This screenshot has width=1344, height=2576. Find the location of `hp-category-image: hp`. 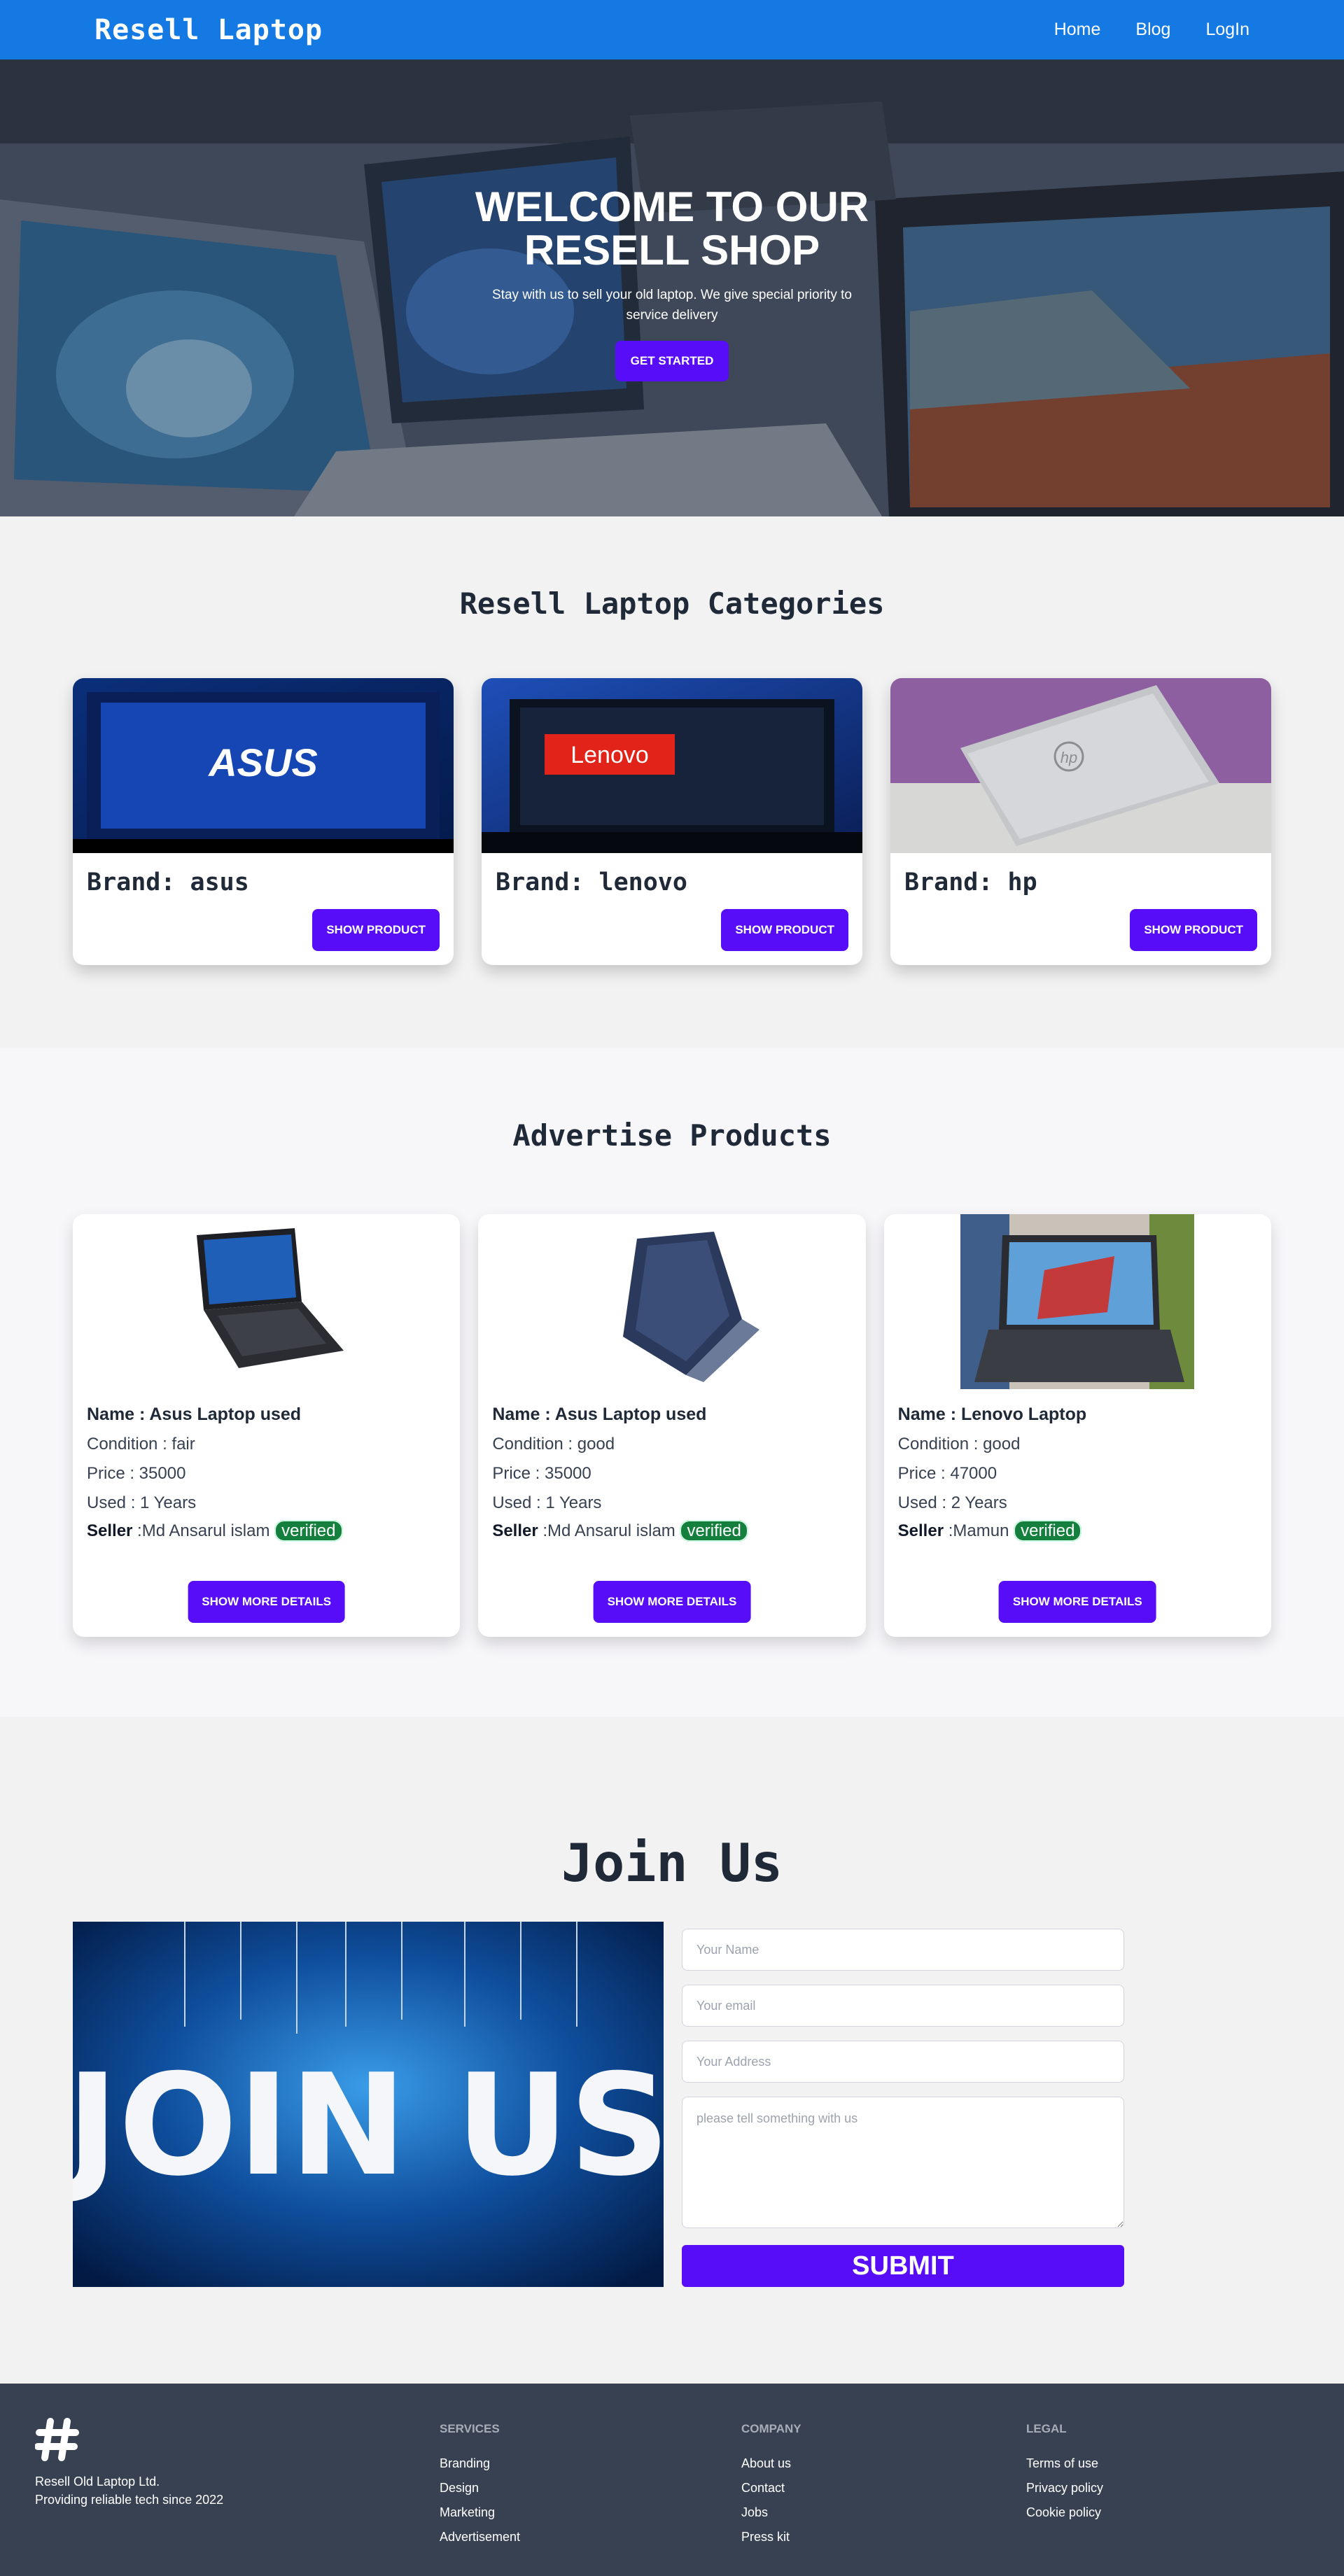

hp-category-image: hp is located at coordinates (1080, 765).